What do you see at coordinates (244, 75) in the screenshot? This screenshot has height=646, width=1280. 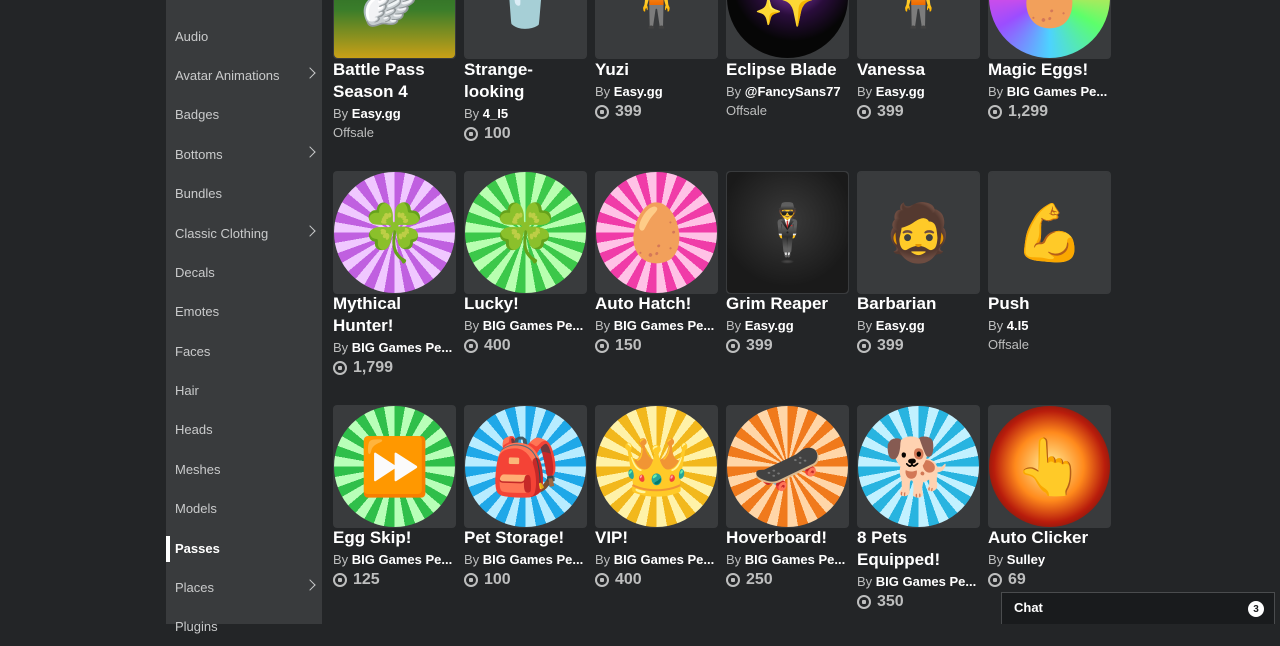 I see `sidebar-item-avatar-animations: Avatar Animations` at bounding box center [244, 75].